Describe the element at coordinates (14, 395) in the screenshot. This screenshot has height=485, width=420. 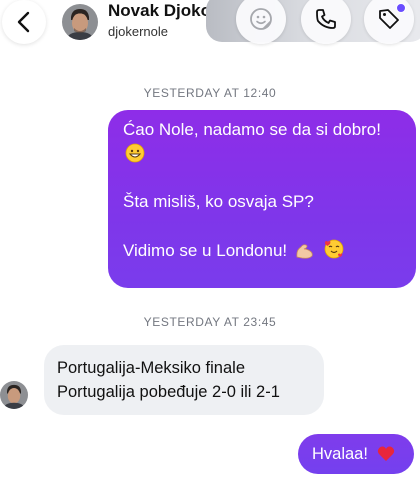
I see `sender-avatar` at that location.